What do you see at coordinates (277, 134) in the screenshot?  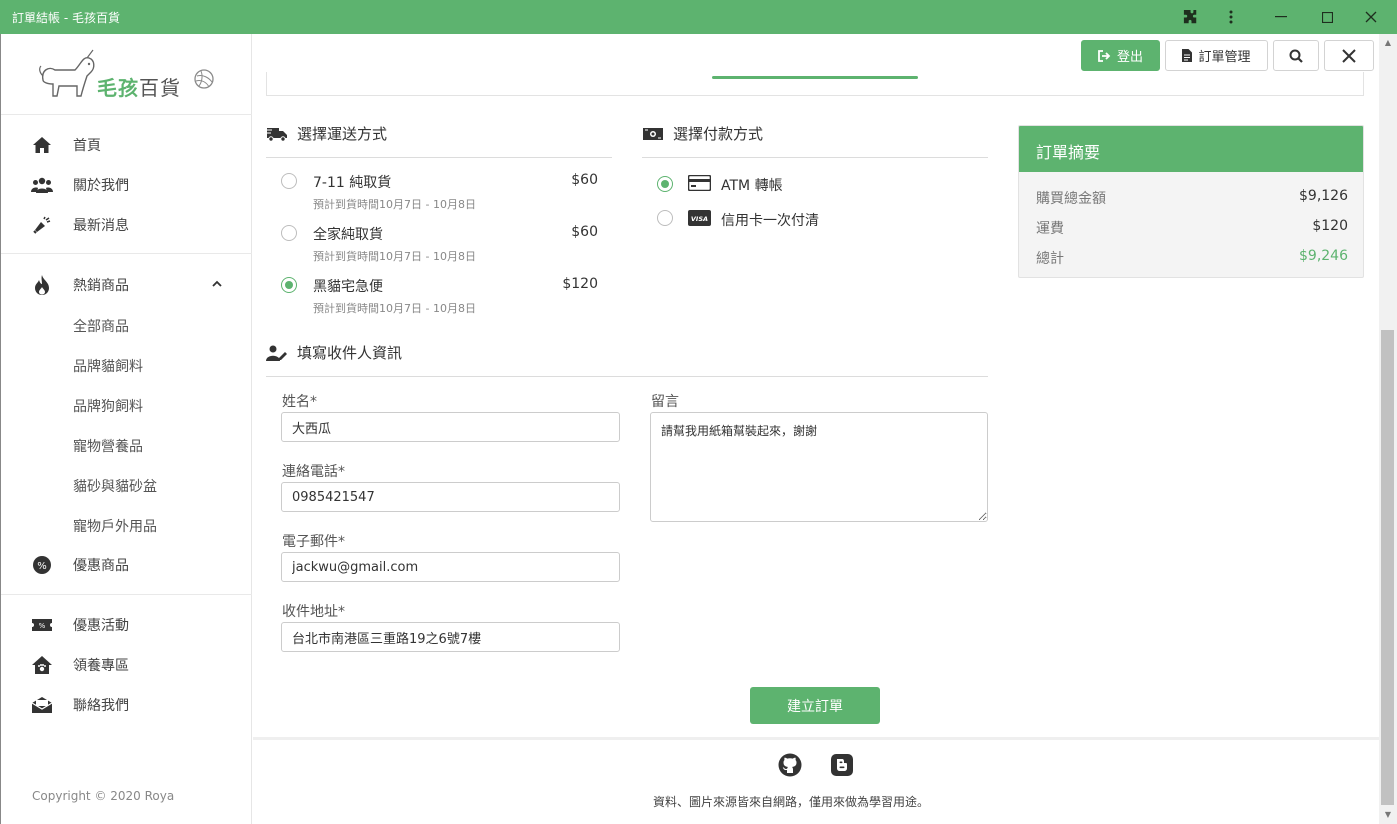 I see `truck-icon` at bounding box center [277, 134].